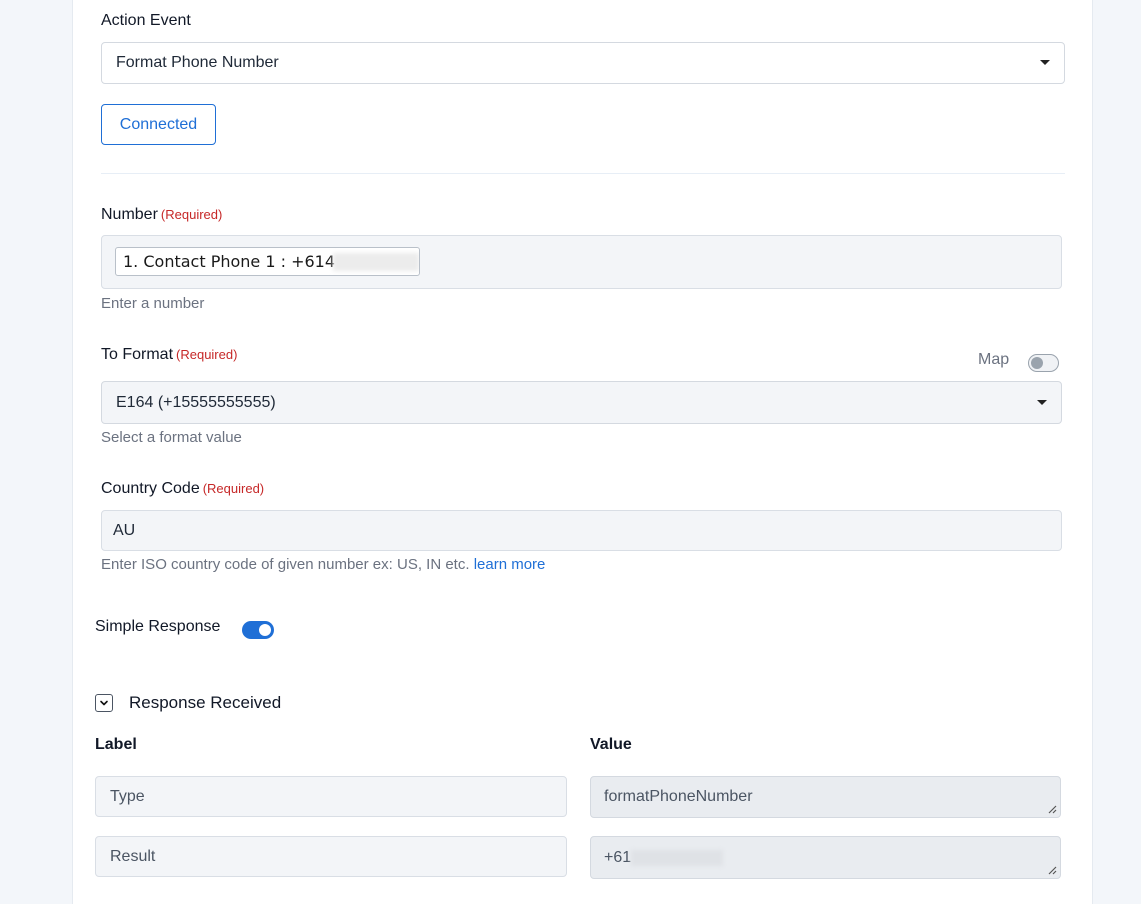 The width and height of the screenshot is (1141, 904). What do you see at coordinates (171, 437) in the screenshot?
I see `to-format-help: Select a format value` at bounding box center [171, 437].